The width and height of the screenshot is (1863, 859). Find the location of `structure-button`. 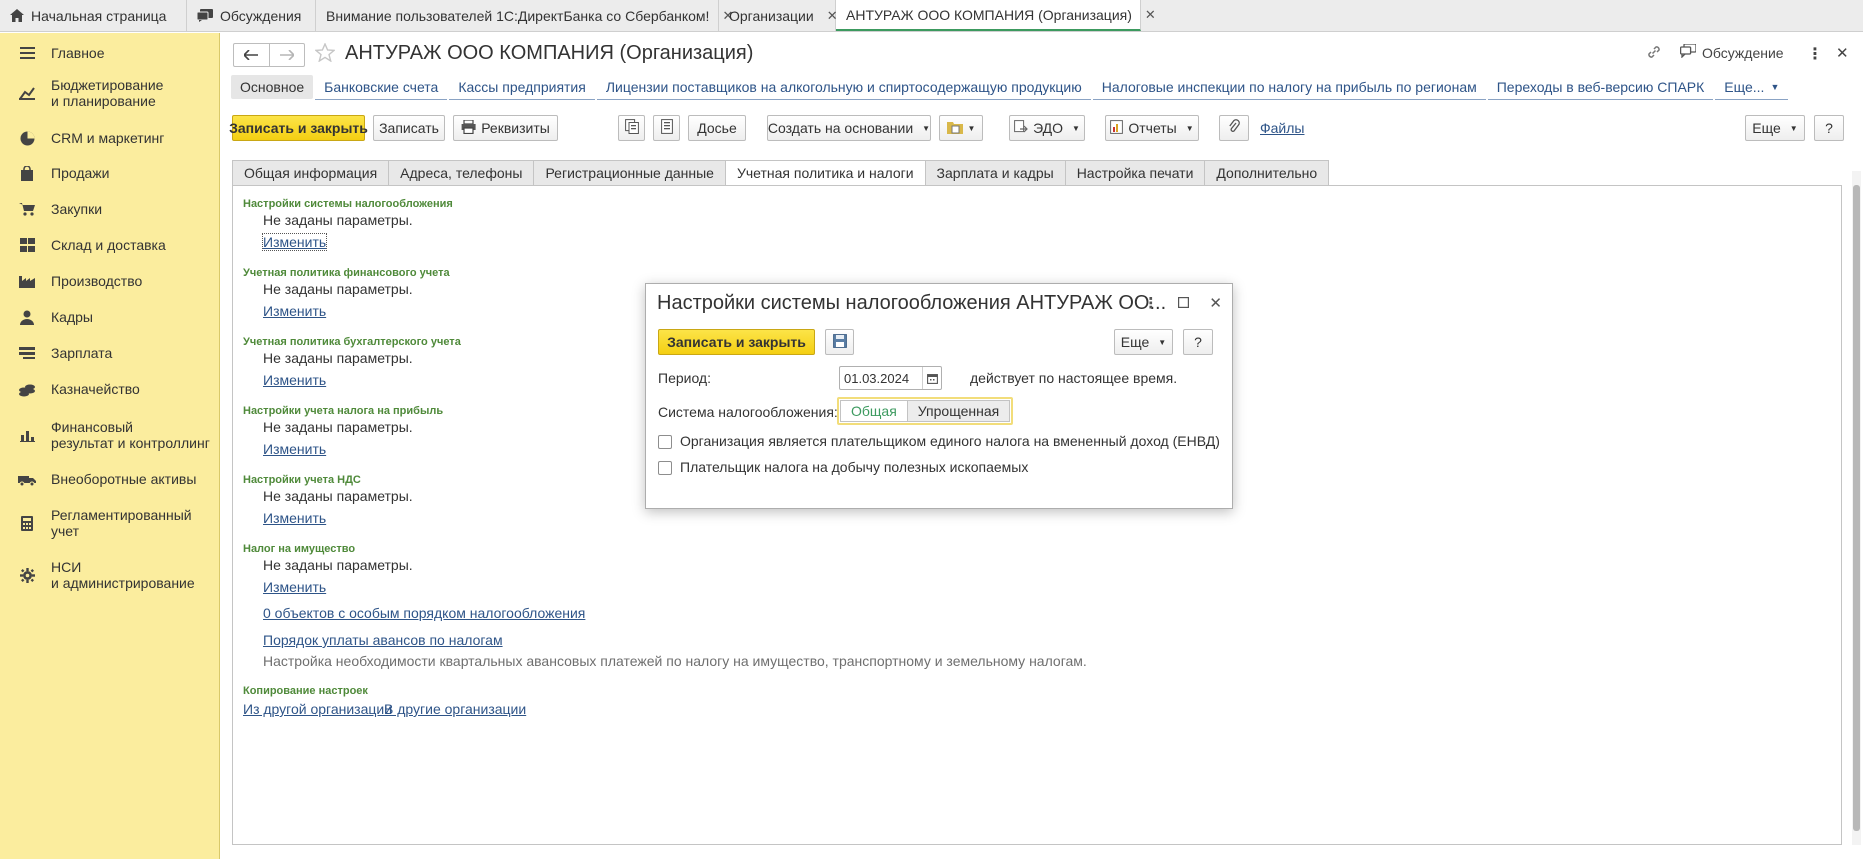

structure-button is located at coordinates (631, 128).